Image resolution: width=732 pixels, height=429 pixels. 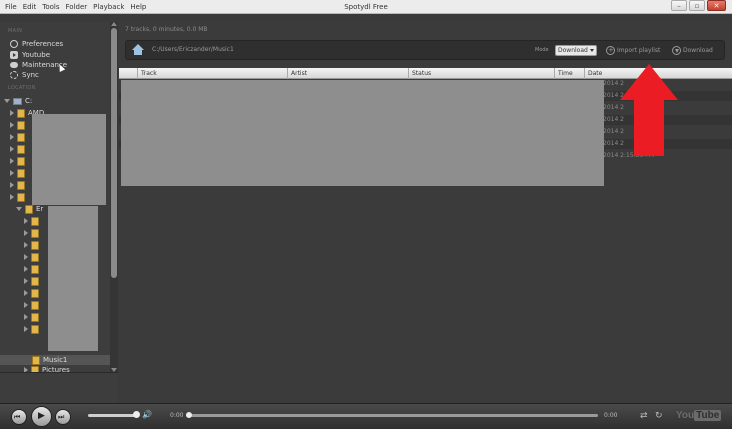 I want to click on shuffle-icon: ⇄, so click(x=644, y=416).